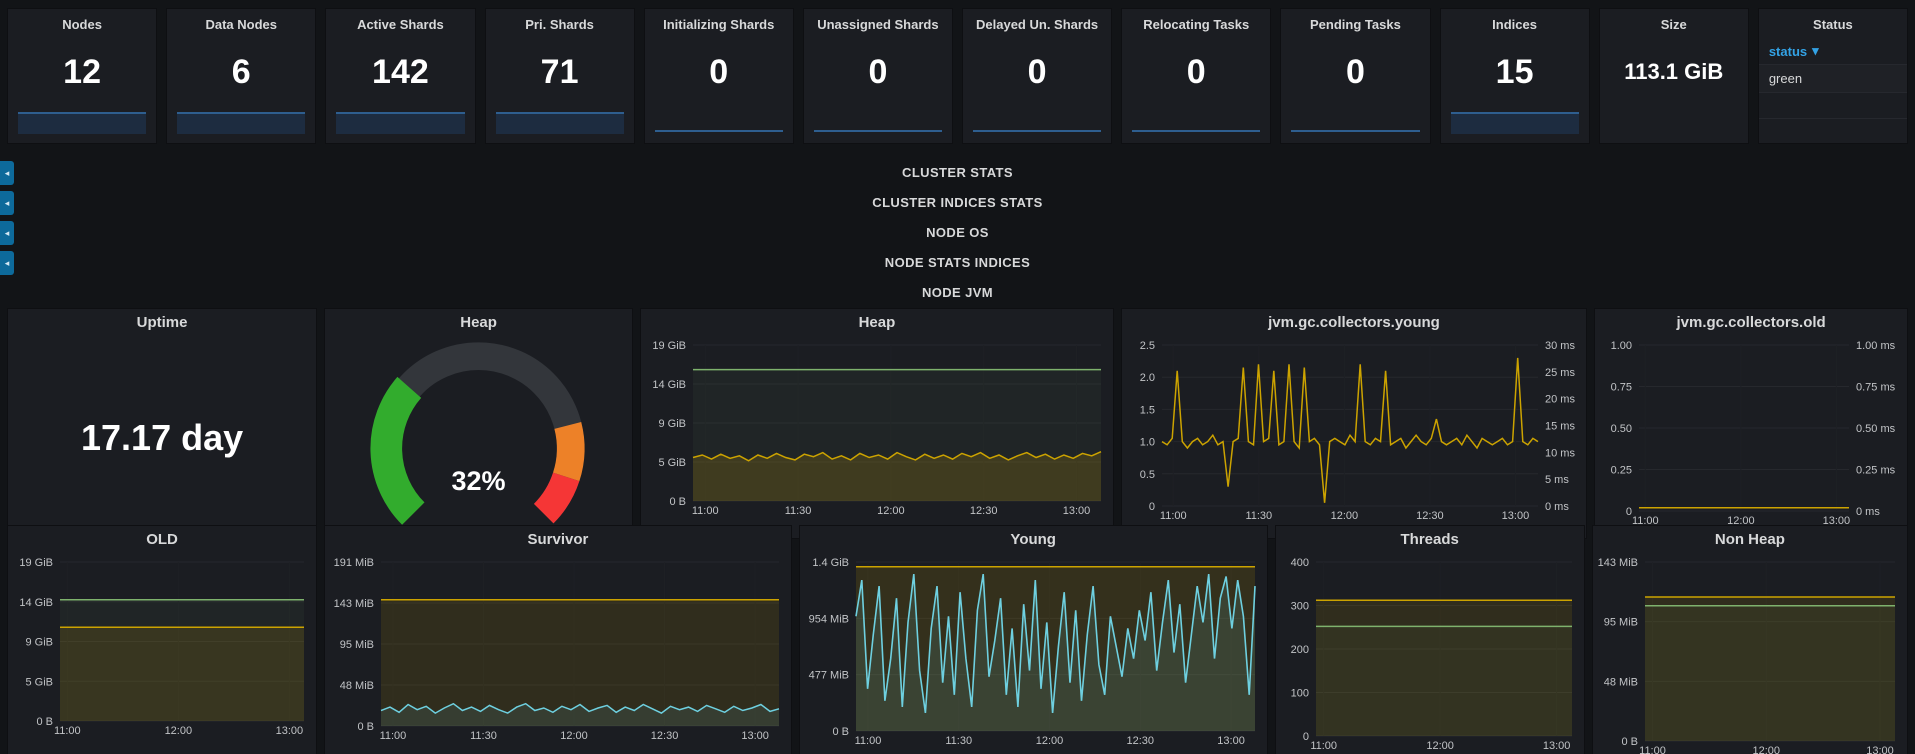 Image resolution: width=1915 pixels, height=754 pixels. I want to click on row-header-node-jvm: NODE JVM, so click(957, 293).